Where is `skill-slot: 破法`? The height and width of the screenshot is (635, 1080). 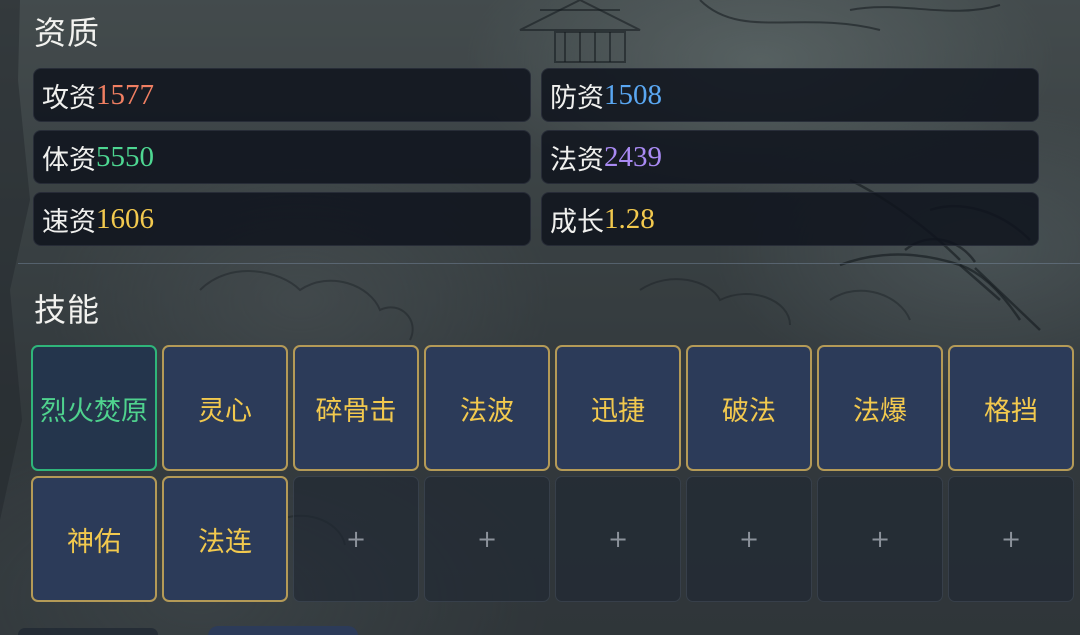
skill-slot: 破法 is located at coordinates (749, 408).